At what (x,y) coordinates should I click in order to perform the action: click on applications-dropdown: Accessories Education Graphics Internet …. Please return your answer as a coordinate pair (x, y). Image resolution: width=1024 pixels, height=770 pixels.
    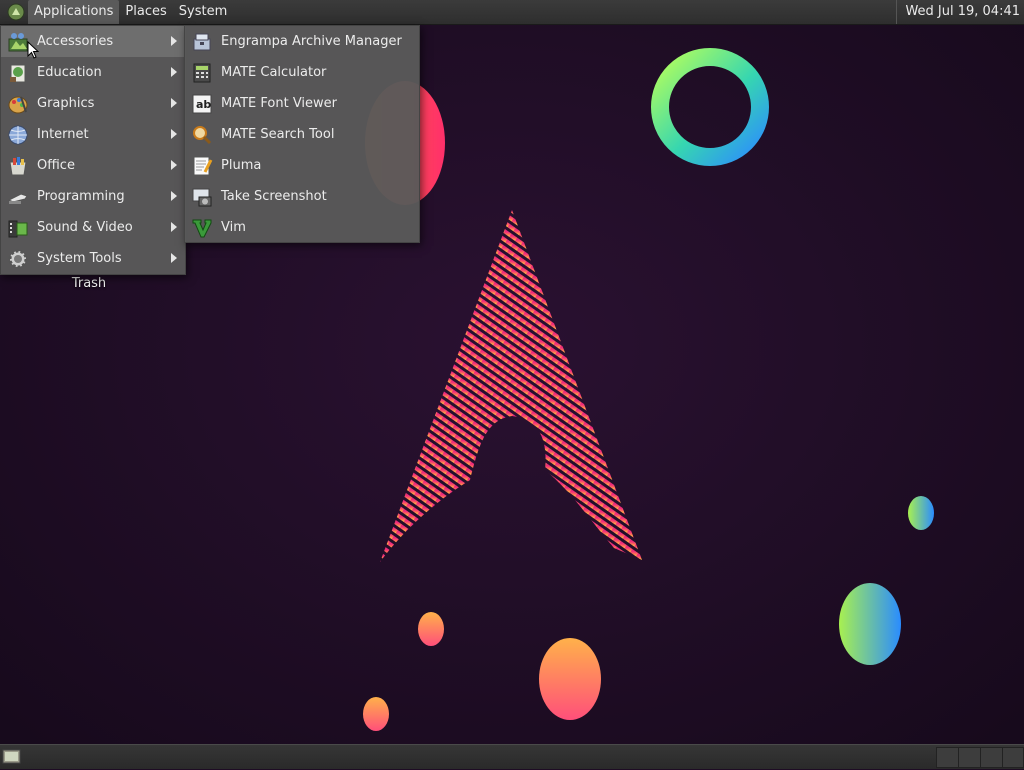
    Looking at the image, I should click on (93, 150).